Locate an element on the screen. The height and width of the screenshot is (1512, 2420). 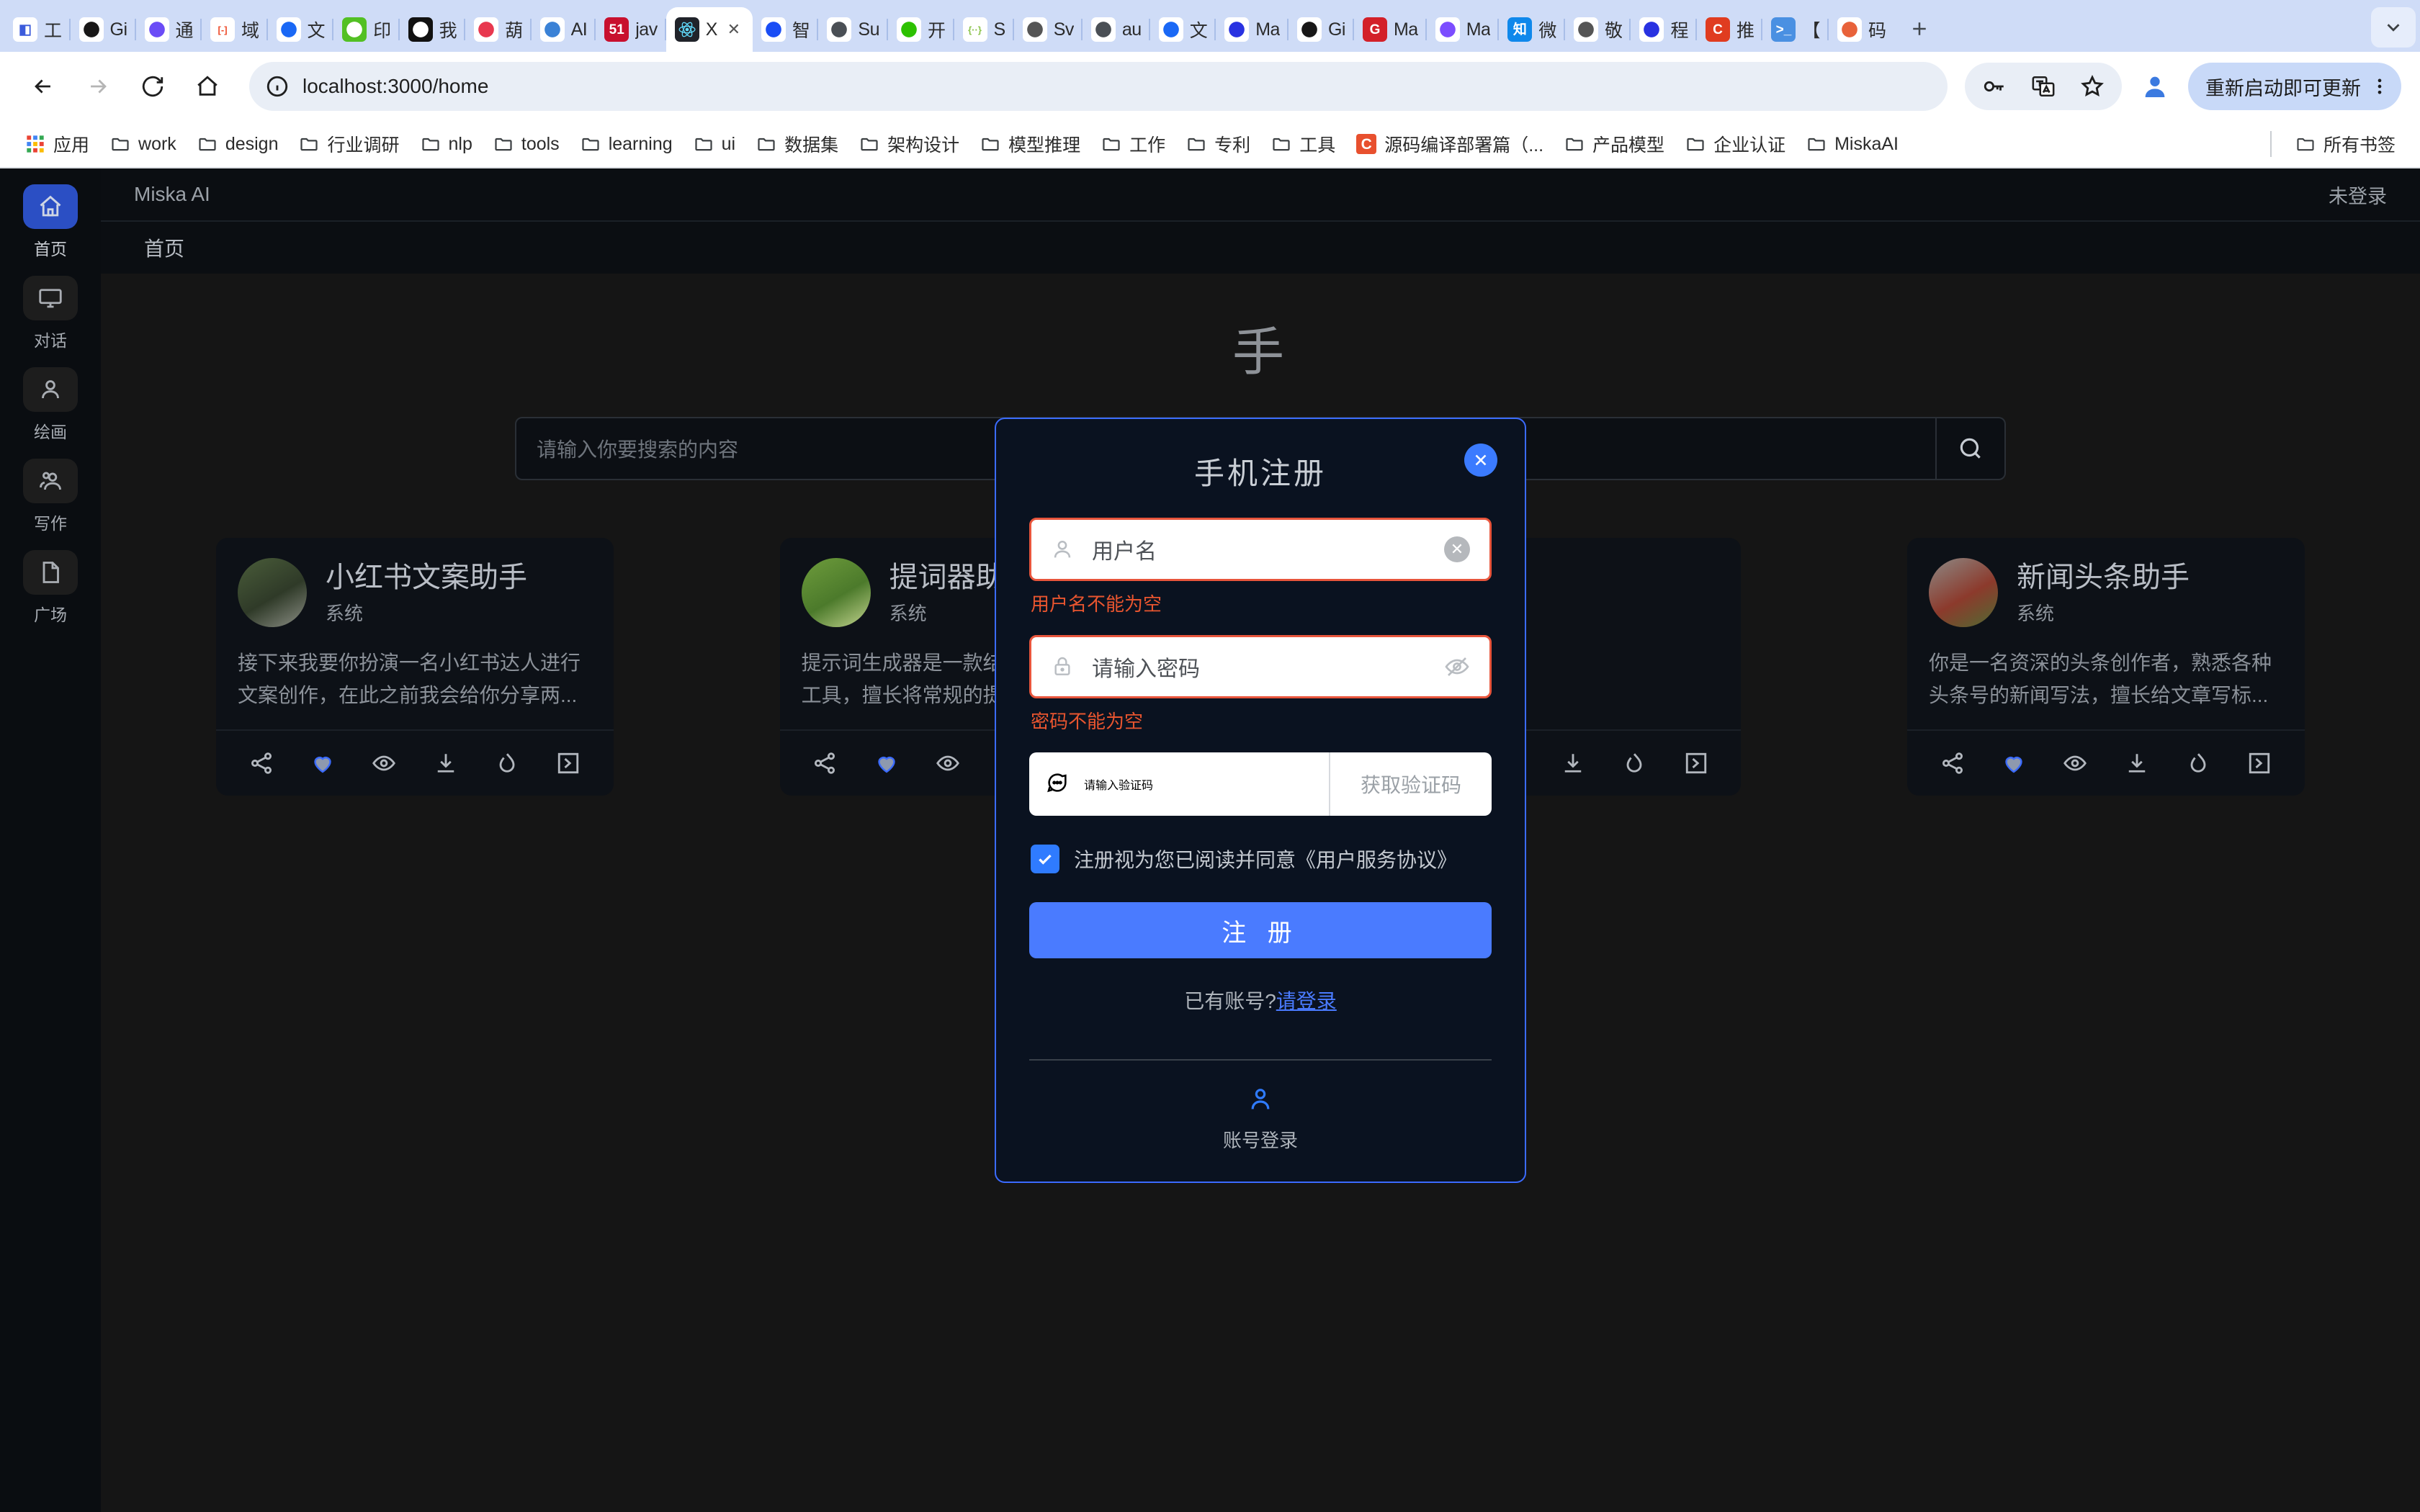
sidebar-item-首页: 首页 is located at coordinates (51, 222).